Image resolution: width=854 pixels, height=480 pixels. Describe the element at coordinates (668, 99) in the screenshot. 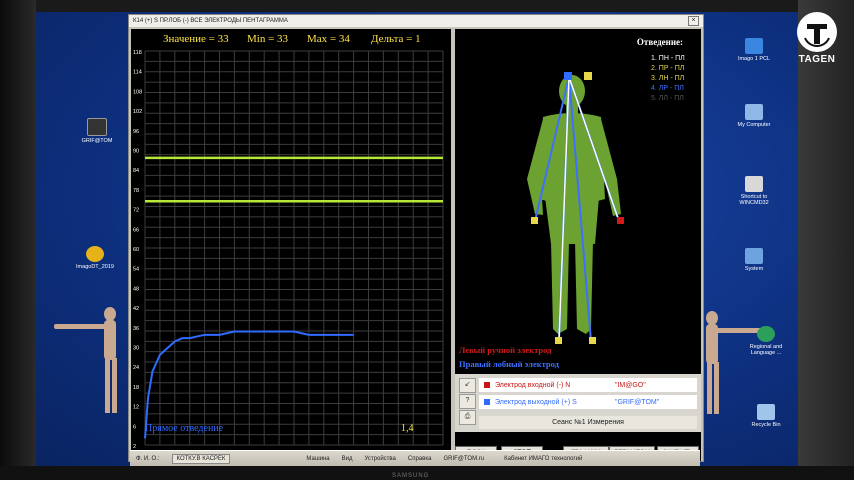

I see `lead-item: 5. ЛЛ - ПЛ` at that location.